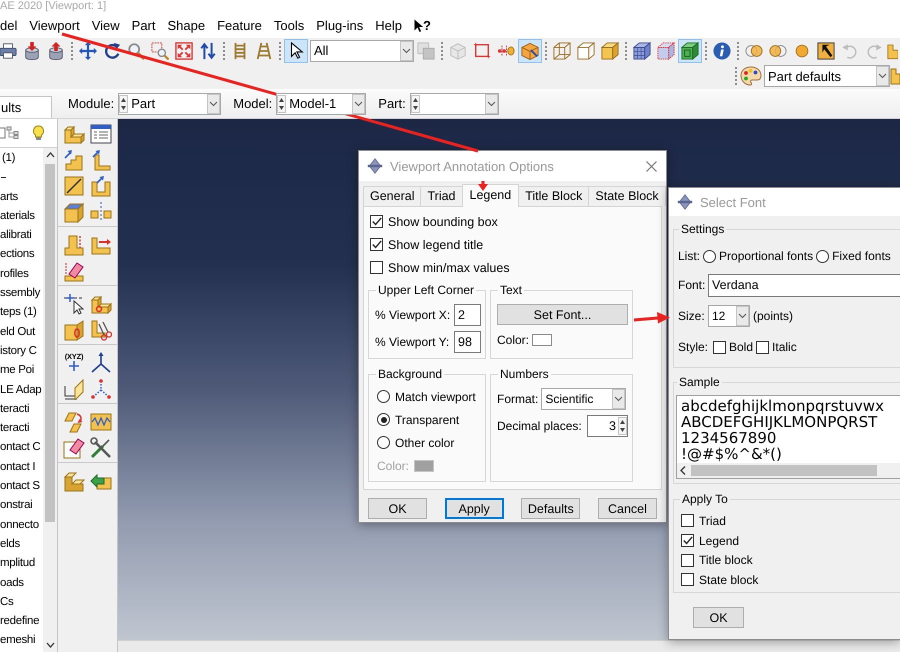 The image size is (900, 652). Describe the element at coordinates (583, 399) in the screenshot. I see `format-select: Scientific` at that location.